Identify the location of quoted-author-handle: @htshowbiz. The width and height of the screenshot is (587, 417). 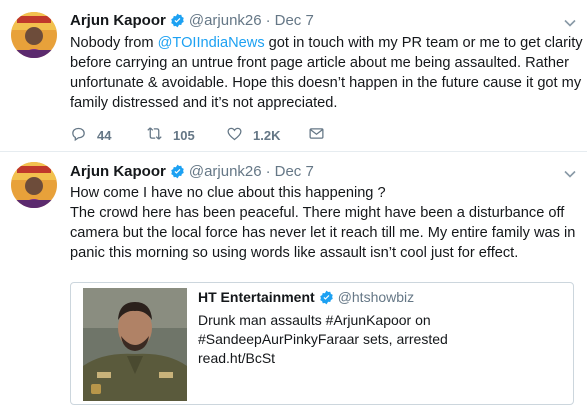
(376, 297).